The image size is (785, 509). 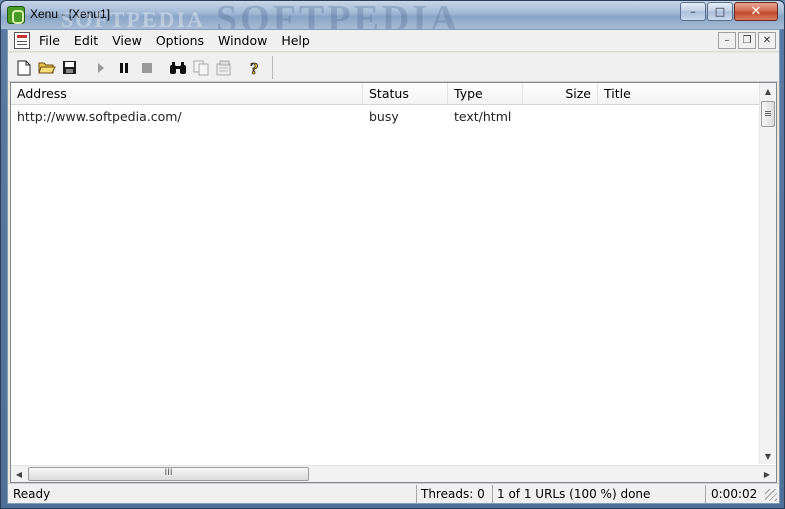 What do you see at coordinates (393, 67) in the screenshot?
I see `toolbar: ?` at bounding box center [393, 67].